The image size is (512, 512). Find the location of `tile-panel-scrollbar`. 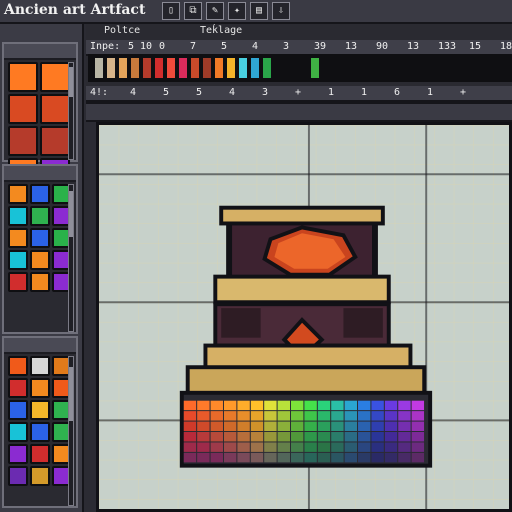

tile-panel-scrollbar is located at coordinates (71, 111).